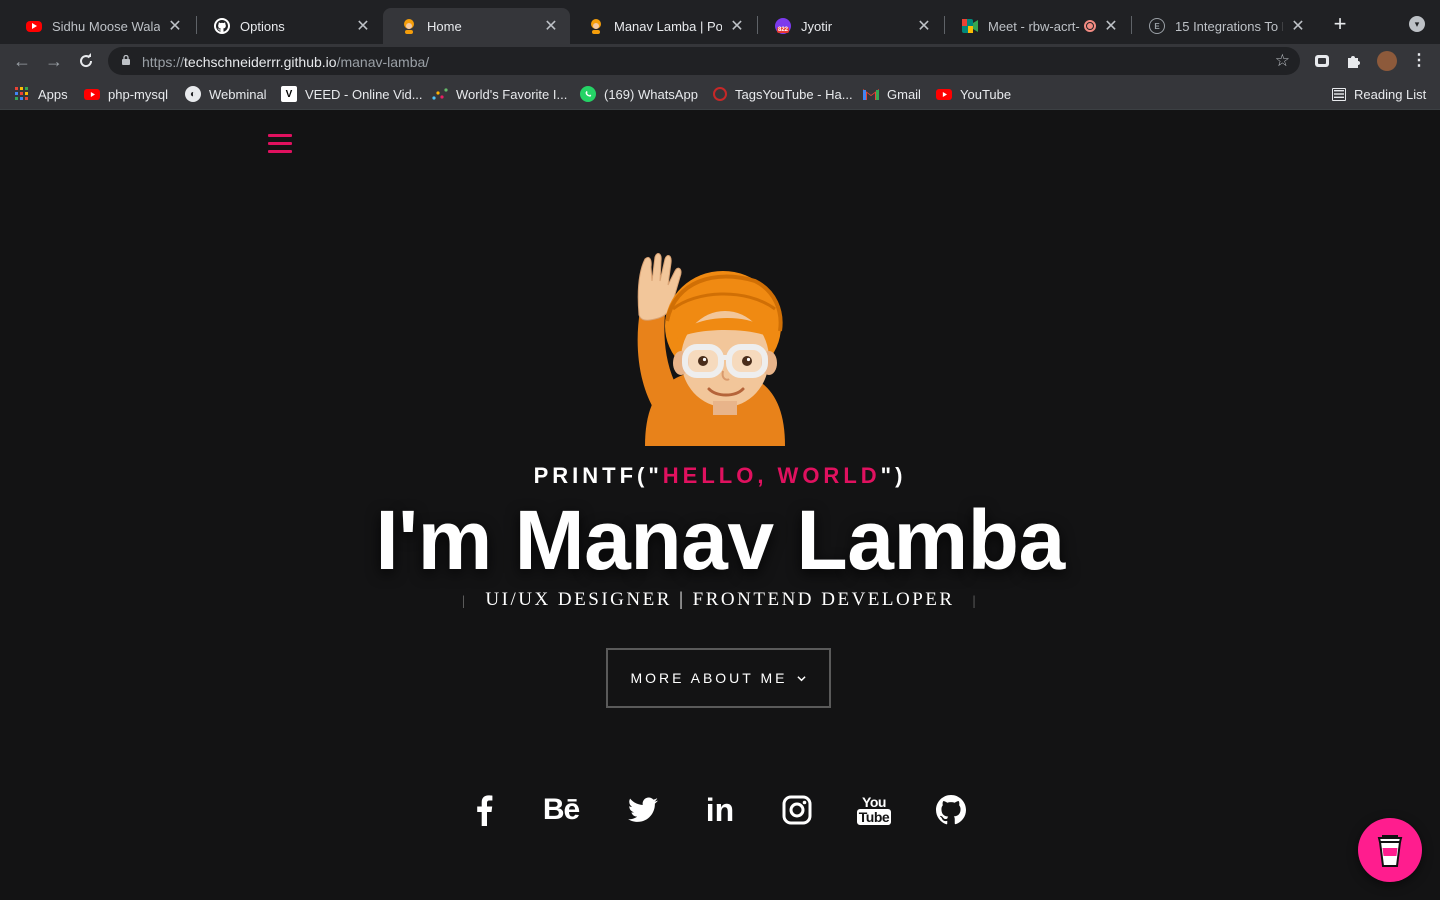 Image resolution: width=1440 pixels, height=900 pixels. Describe the element at coordinates (1354, 61) in the screenshot. I see `extensions-puzzle-icon` at that location.